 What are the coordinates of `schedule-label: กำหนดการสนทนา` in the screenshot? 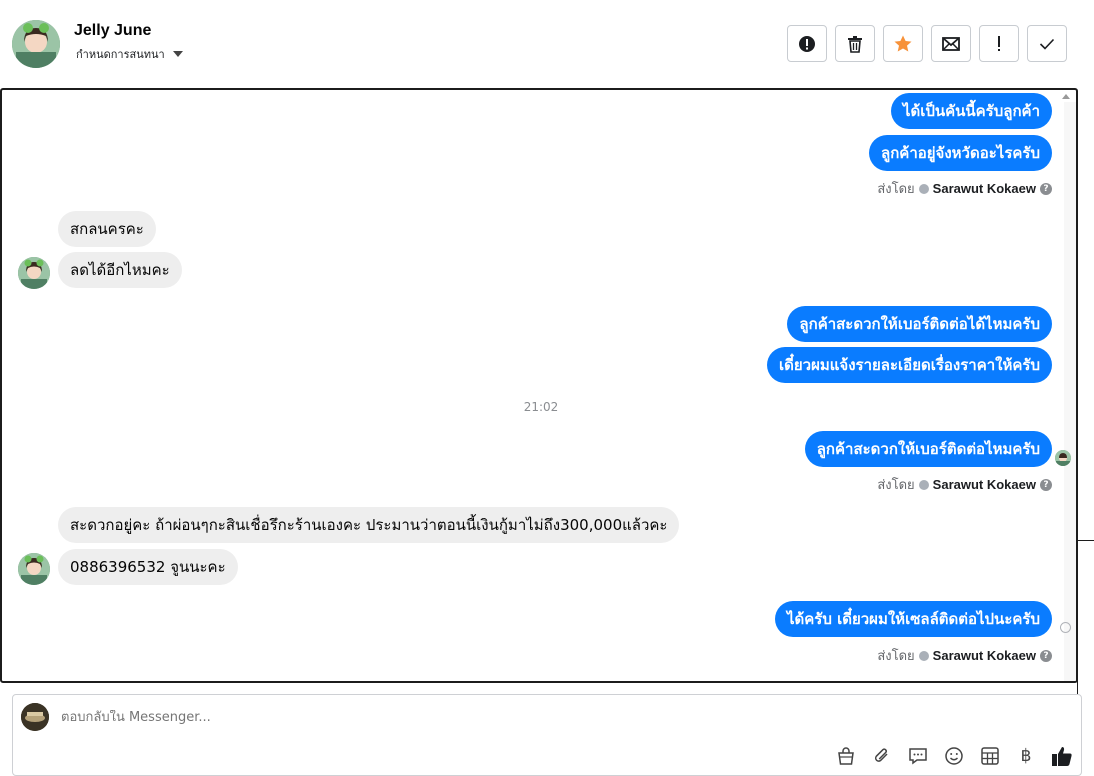 It's located at (120, 54).